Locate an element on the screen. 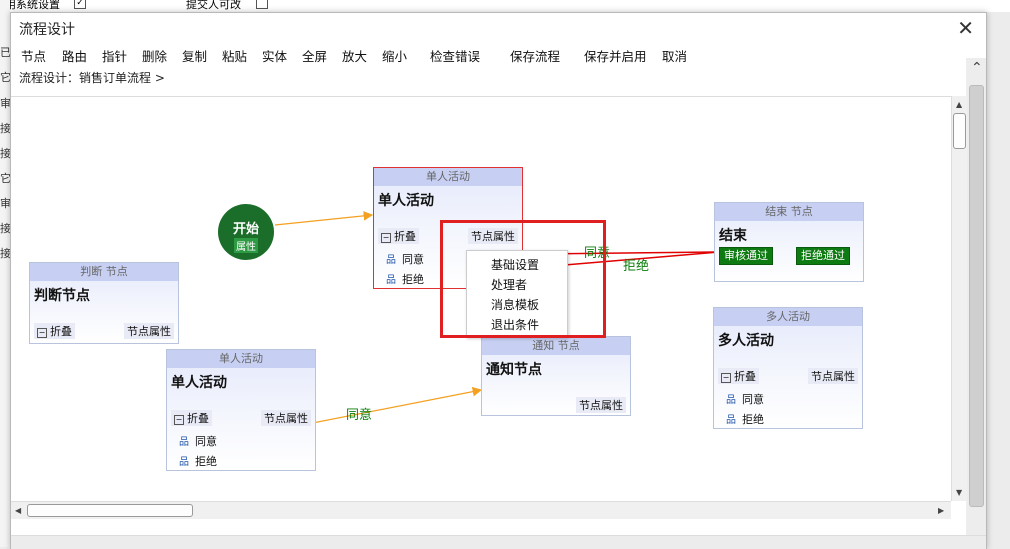 The width and height of the screenshot is (1010, 549). scroll-left-icon: ◀ is located at coordinates (18, 510).